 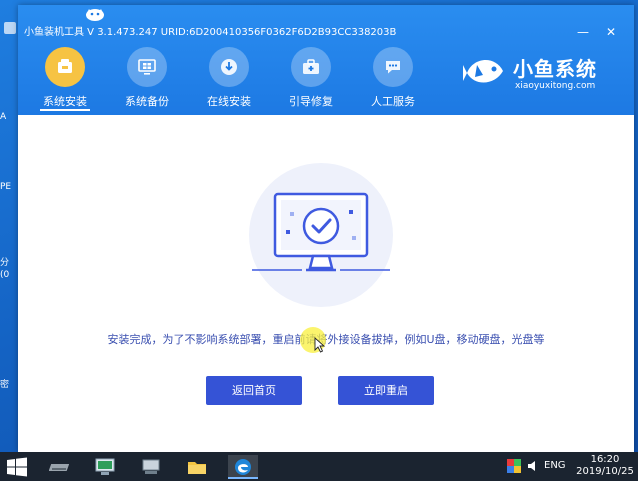 I want to click on brand-logo: 小鱼系统 xiaoyuxitong.com, so click(x=538, y=73).